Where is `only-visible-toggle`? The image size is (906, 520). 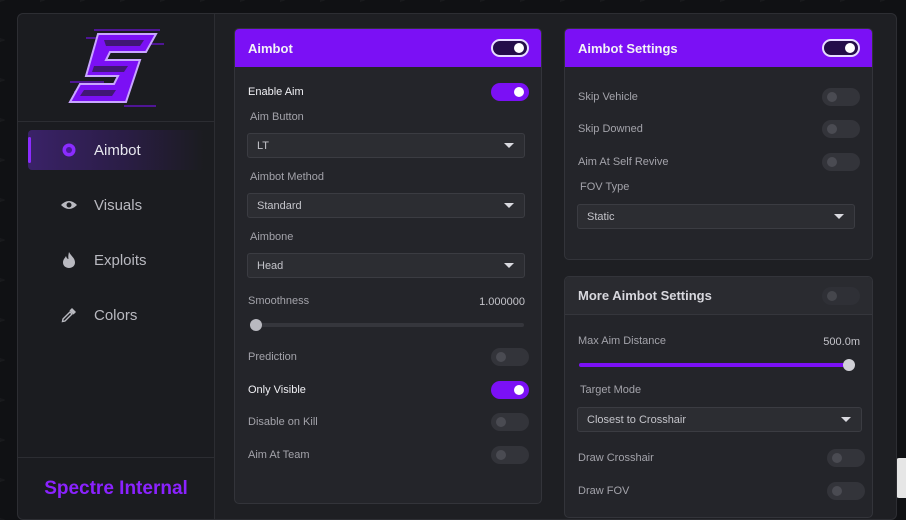 only-visible-toggle is located at coordinates (510, 390).